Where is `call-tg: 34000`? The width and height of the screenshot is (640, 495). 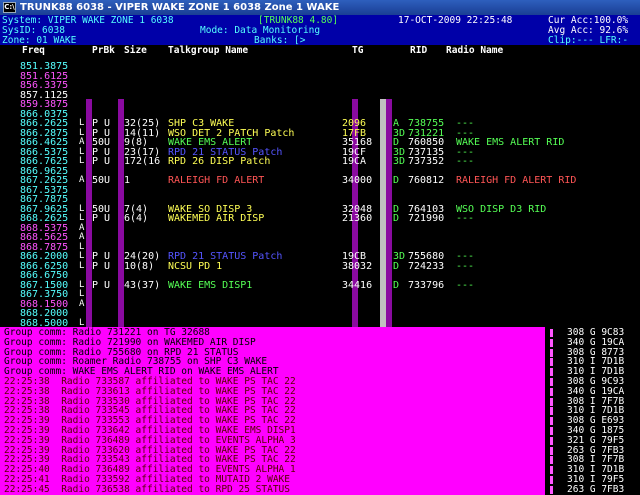
call-tg: 34000 is located at coordinates (357, 180).